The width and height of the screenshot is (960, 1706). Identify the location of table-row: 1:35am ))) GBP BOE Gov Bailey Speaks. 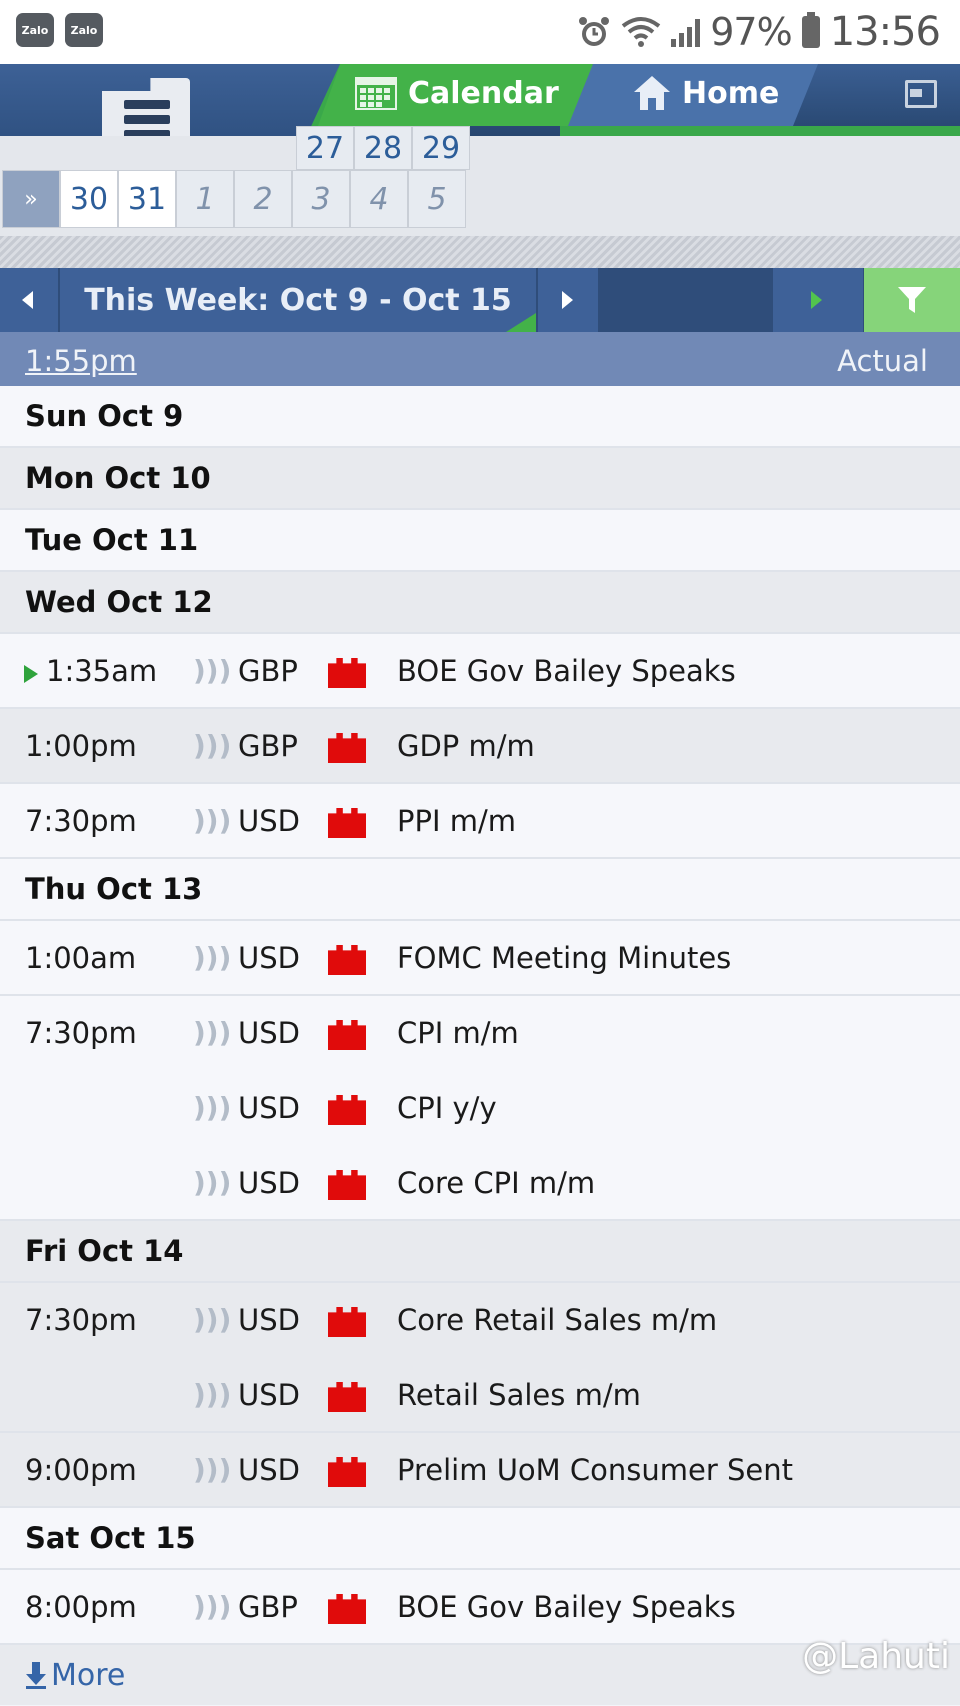
(480, 671).